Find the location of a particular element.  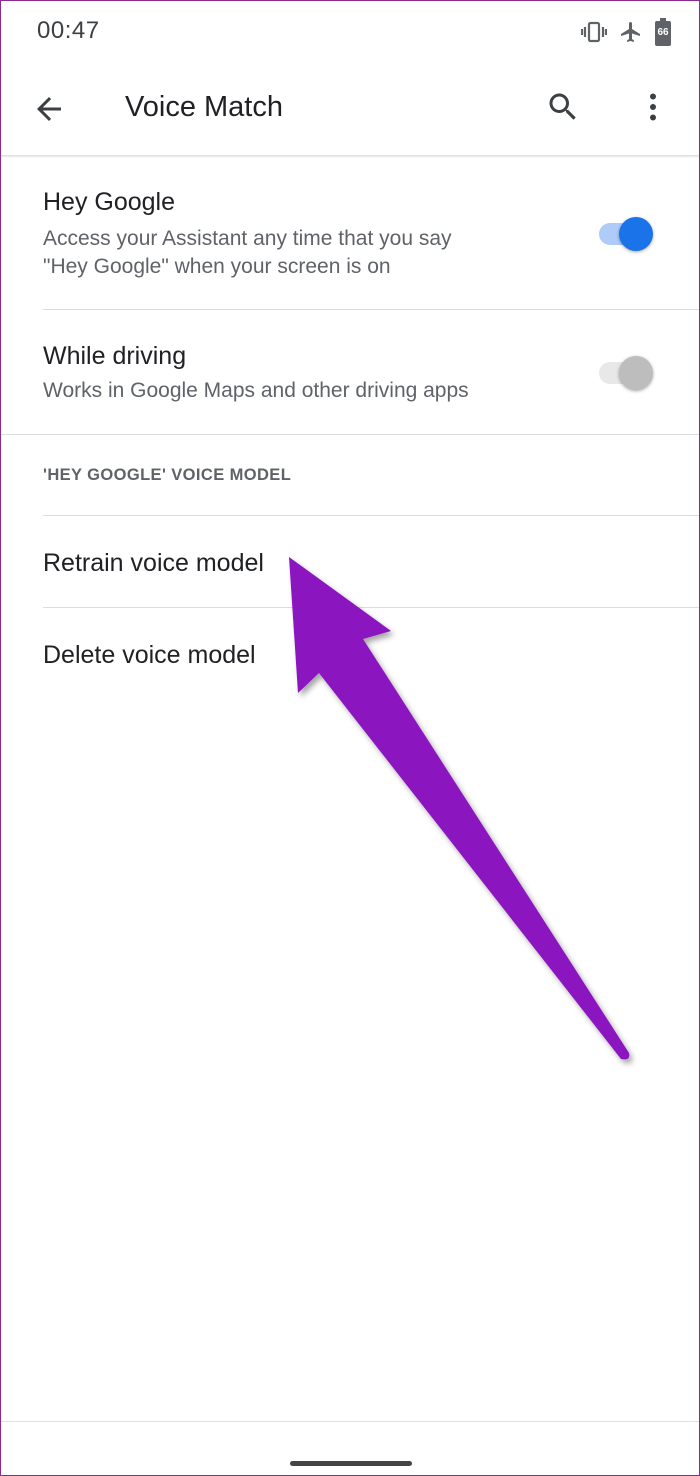

search-icon is located at coordinates (563, 107).